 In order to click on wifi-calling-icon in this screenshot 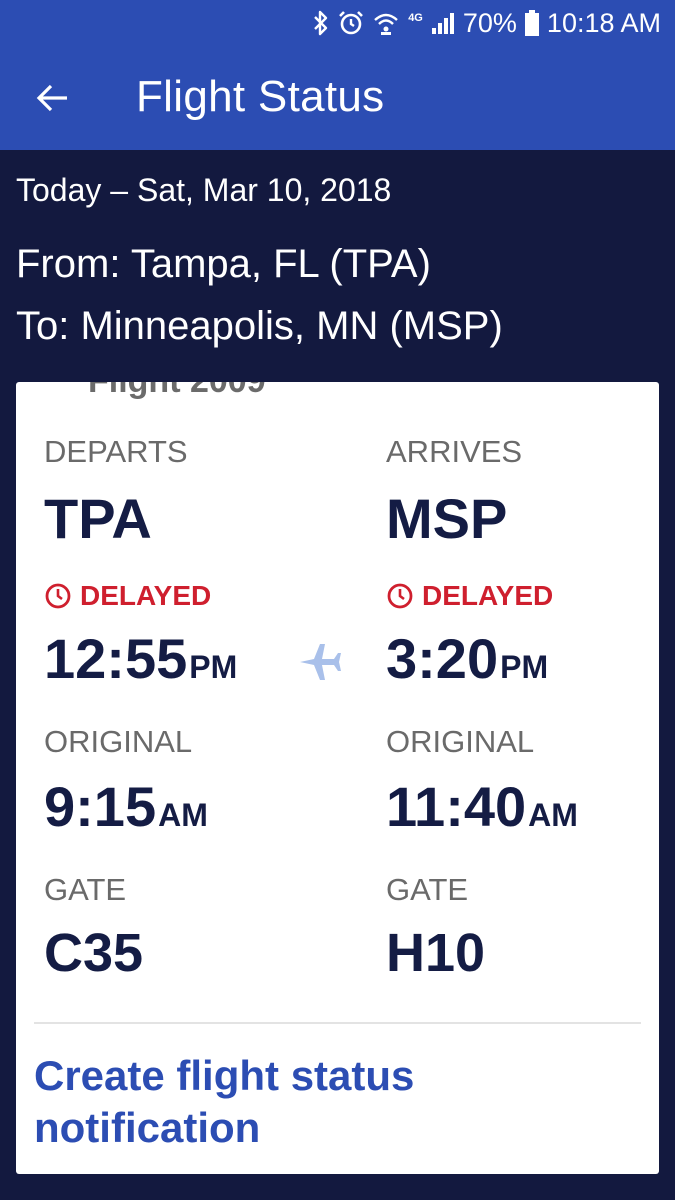, I will do `click(386, 23)`.